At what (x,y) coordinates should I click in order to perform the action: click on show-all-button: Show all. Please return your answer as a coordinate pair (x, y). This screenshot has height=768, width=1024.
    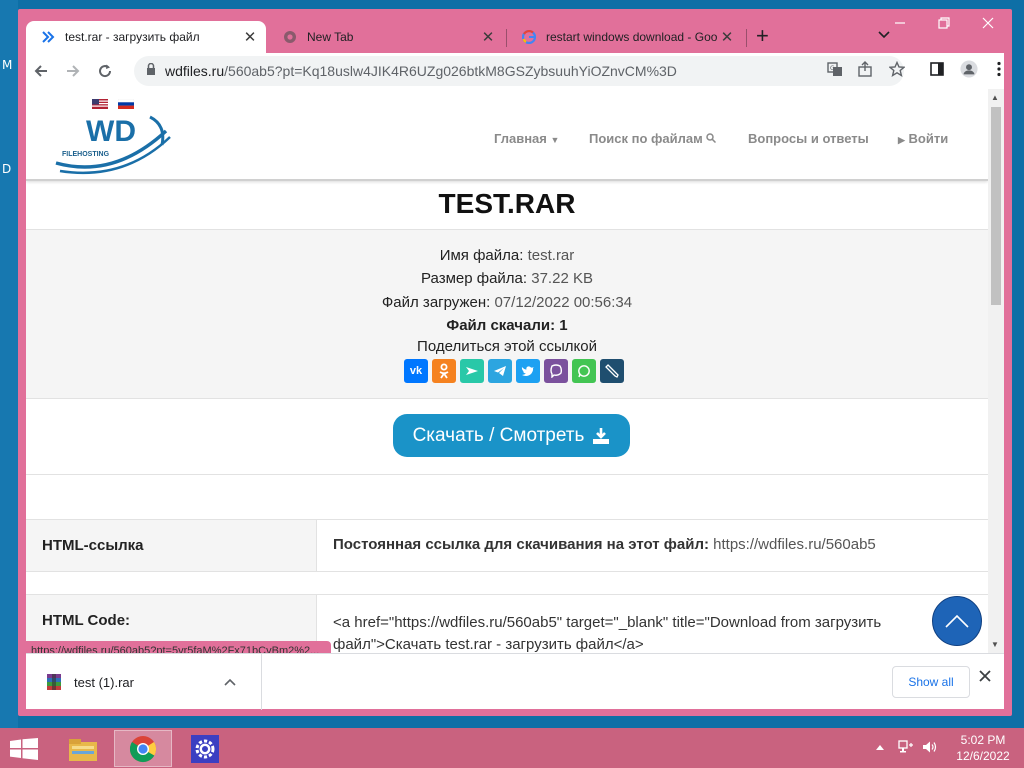
    Looking at the image, I should click on (931, 682).